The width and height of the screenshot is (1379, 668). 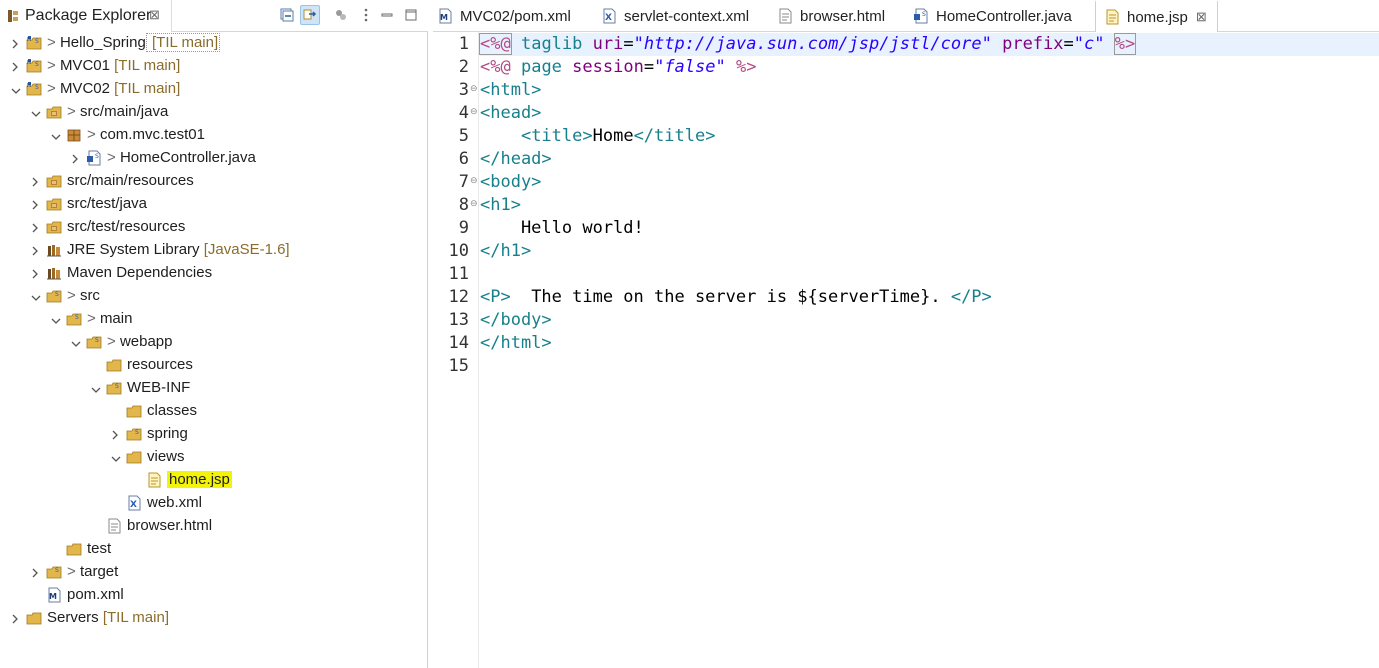 I want to click on tab-home-jsp: home.jsp ⊠, so click(x=1156, y=16).